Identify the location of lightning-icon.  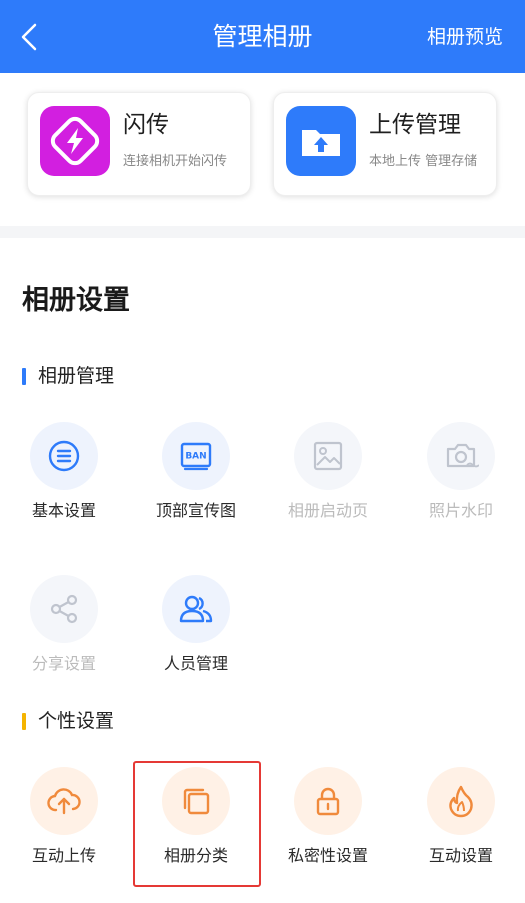
(75, 141).